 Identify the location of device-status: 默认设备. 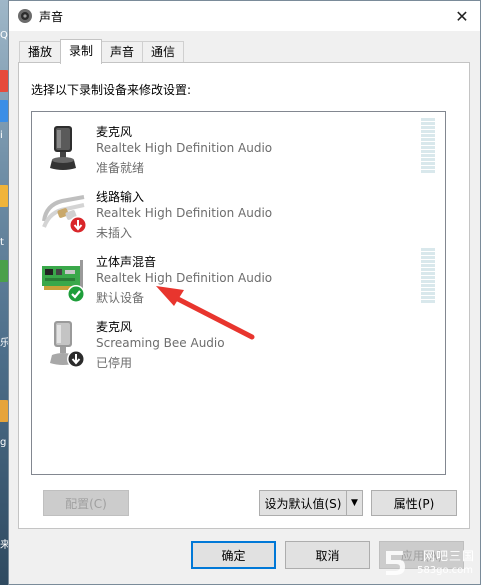
(120, 298).